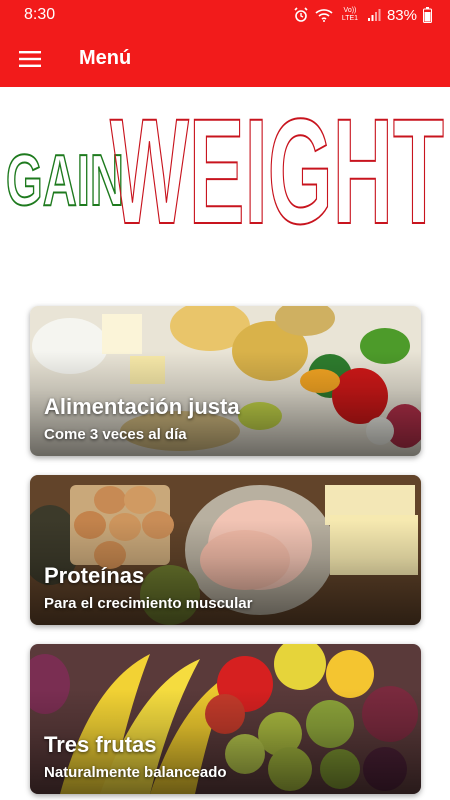  Describe the element at coordinates (225, 58) in the screenshot. I see `app-bar: Menú` at that location.